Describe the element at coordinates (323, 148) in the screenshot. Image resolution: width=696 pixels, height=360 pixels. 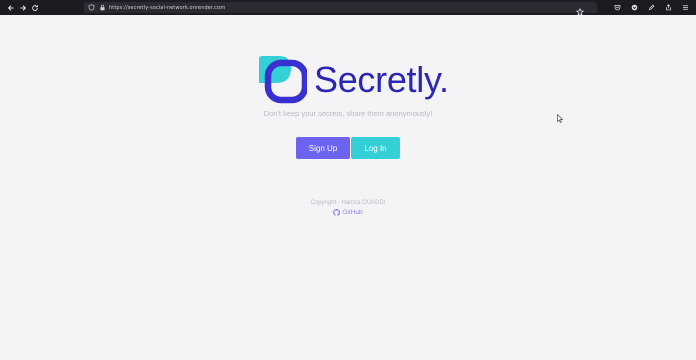
I see `sign-up-button: Sign Up` at that location.